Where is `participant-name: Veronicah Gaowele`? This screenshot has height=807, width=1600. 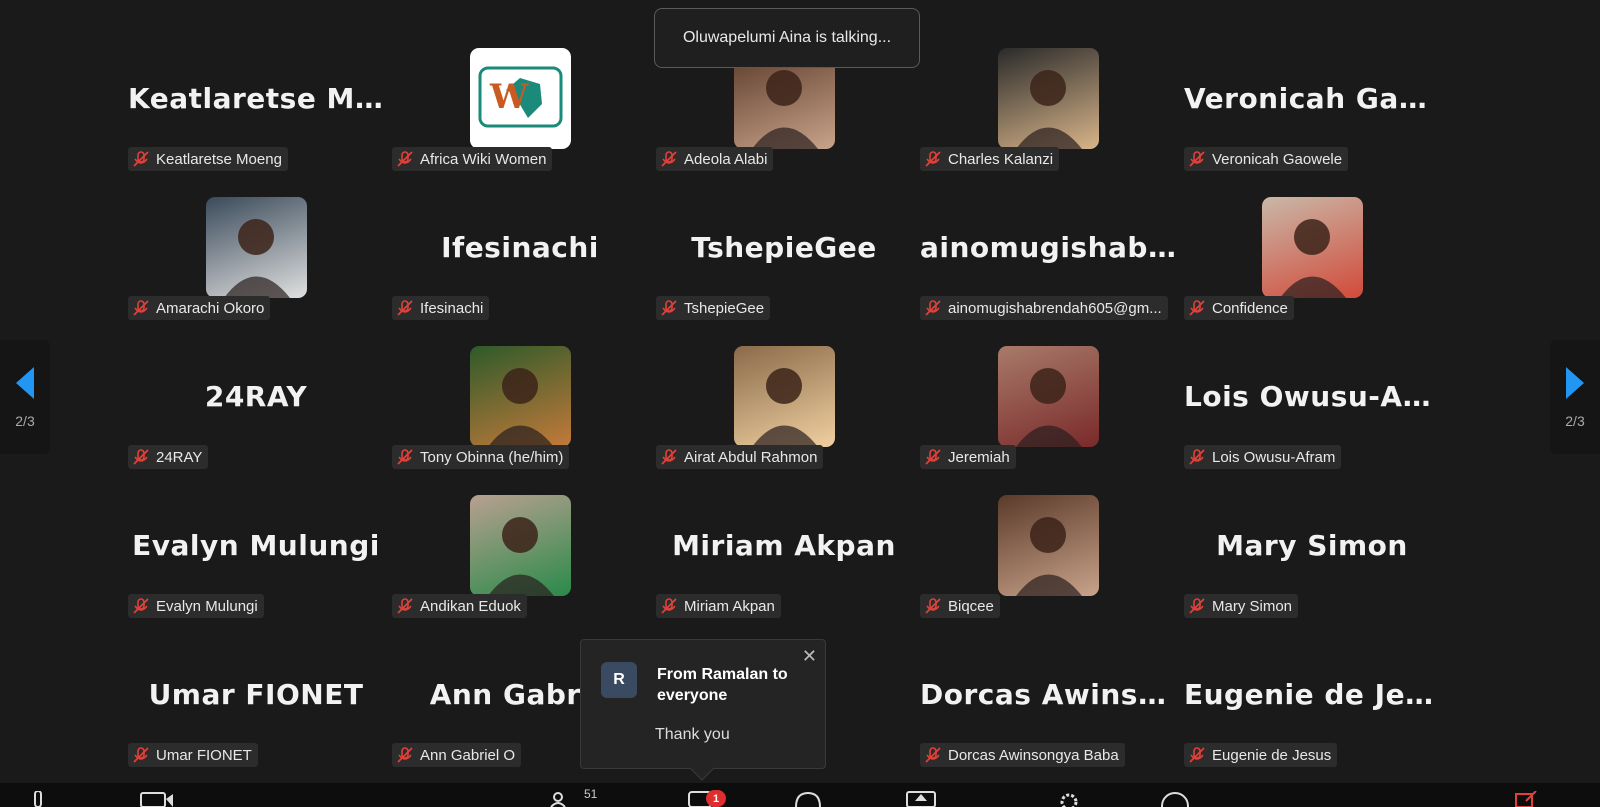 participant-name: Veronicah Gaowele is located at coordinates (1277, 159).